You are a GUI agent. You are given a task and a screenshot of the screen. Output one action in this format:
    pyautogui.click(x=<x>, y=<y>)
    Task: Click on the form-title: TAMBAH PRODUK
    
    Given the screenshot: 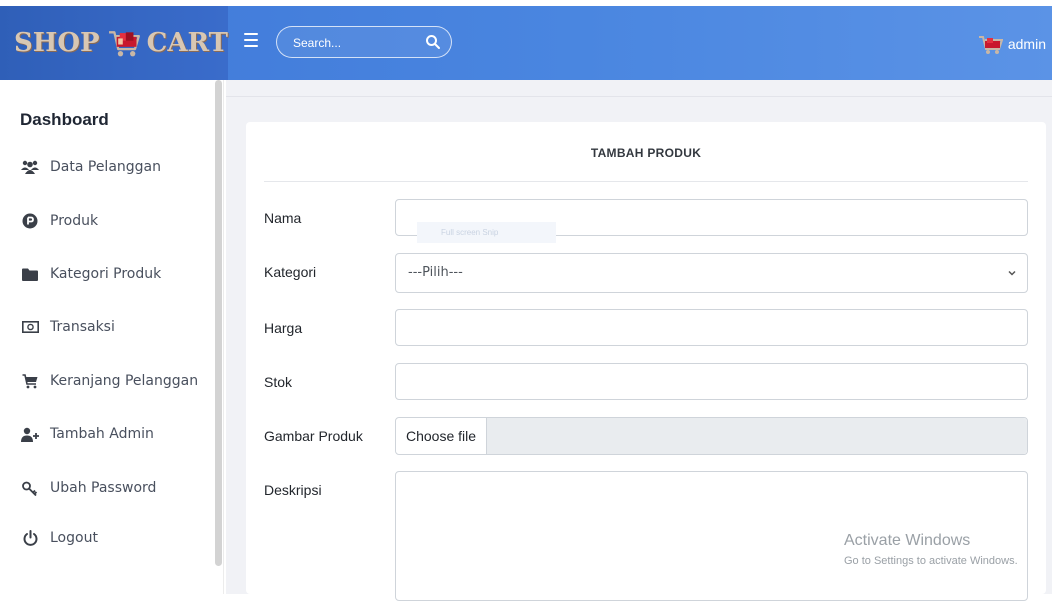 What is the action you would take?
    pyautogui.click(x=646, y=153)
    